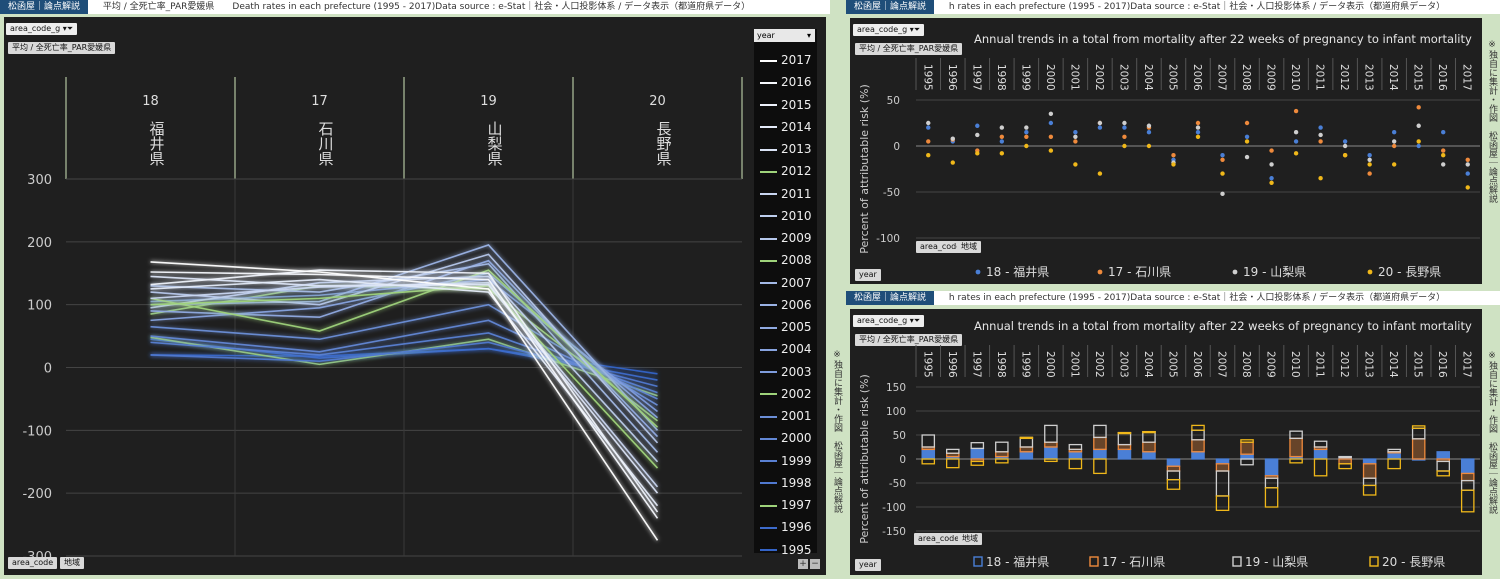 Image resolution: width=1500 pixels, height=579 pixels. What do you see at coordinates (786, 438) in the screenshot?
I see `legend-item-2000: 2000` at bounding box center [786, 438].